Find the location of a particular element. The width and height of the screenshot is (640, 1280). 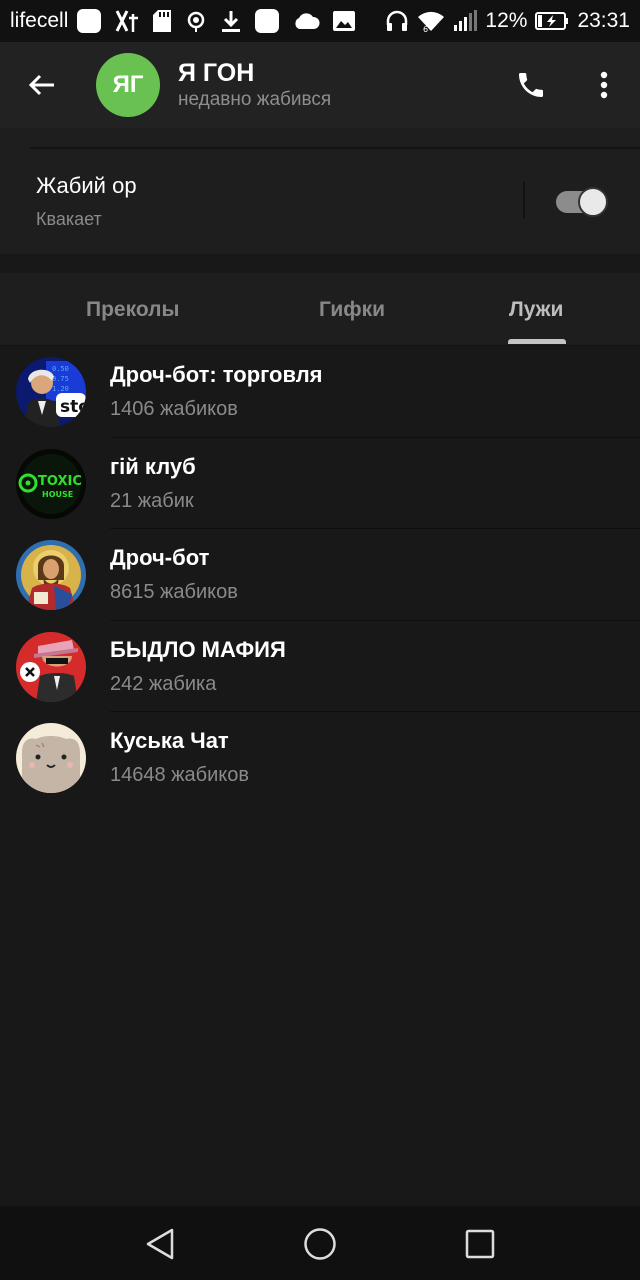

avatar-text-toxic: TOXIC is located at coordinates (60, 481).